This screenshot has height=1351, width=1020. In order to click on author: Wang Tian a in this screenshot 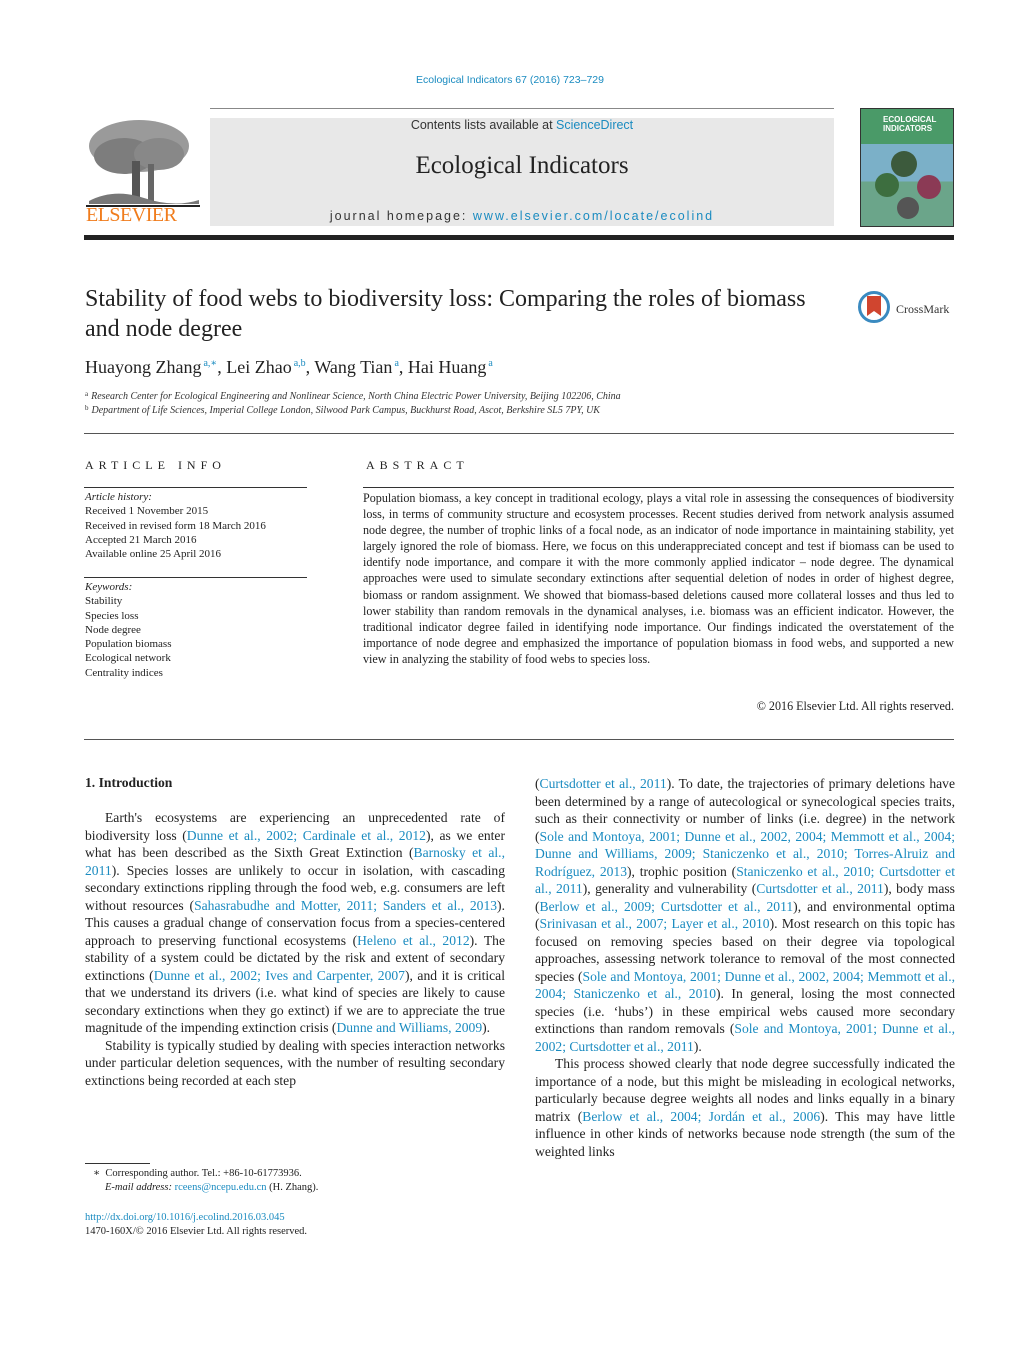, I will do `click(356, 367)`.